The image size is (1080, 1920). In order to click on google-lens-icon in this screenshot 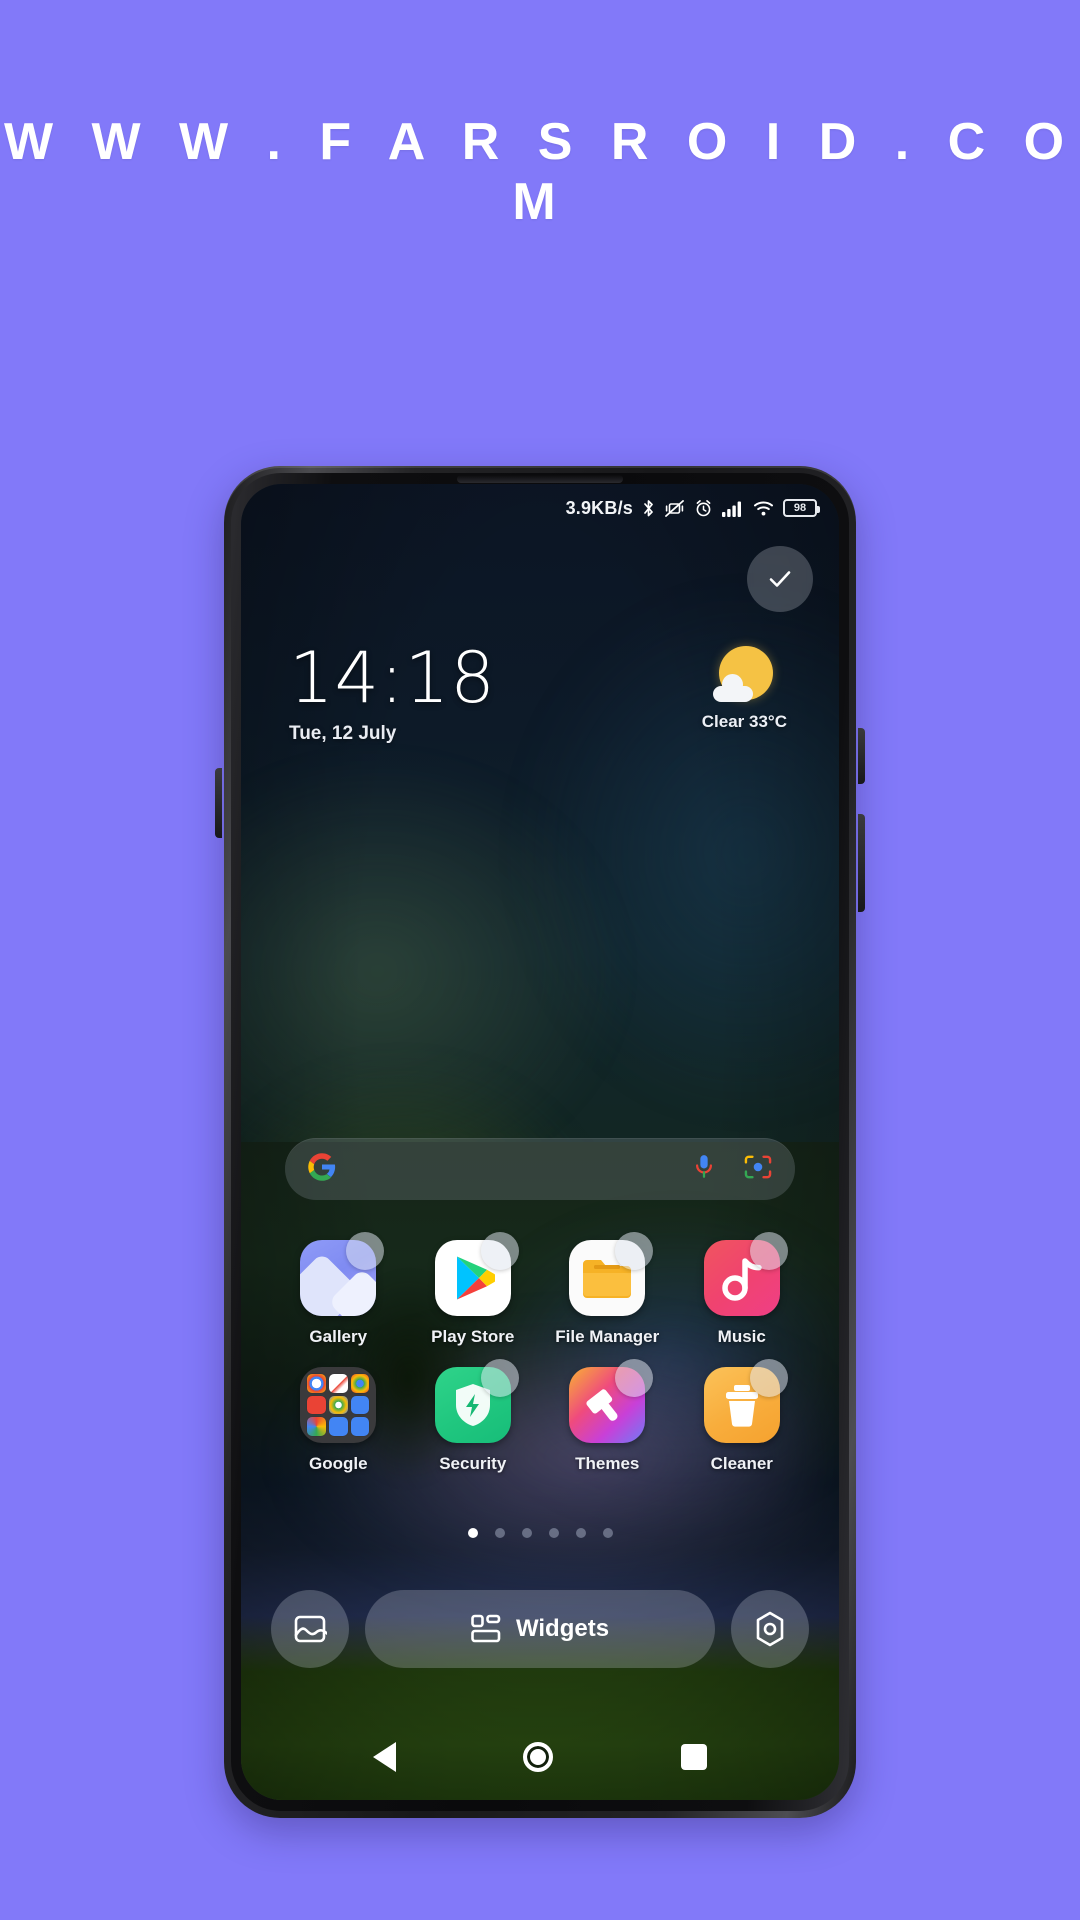, I will do `click(758, 1169)`.